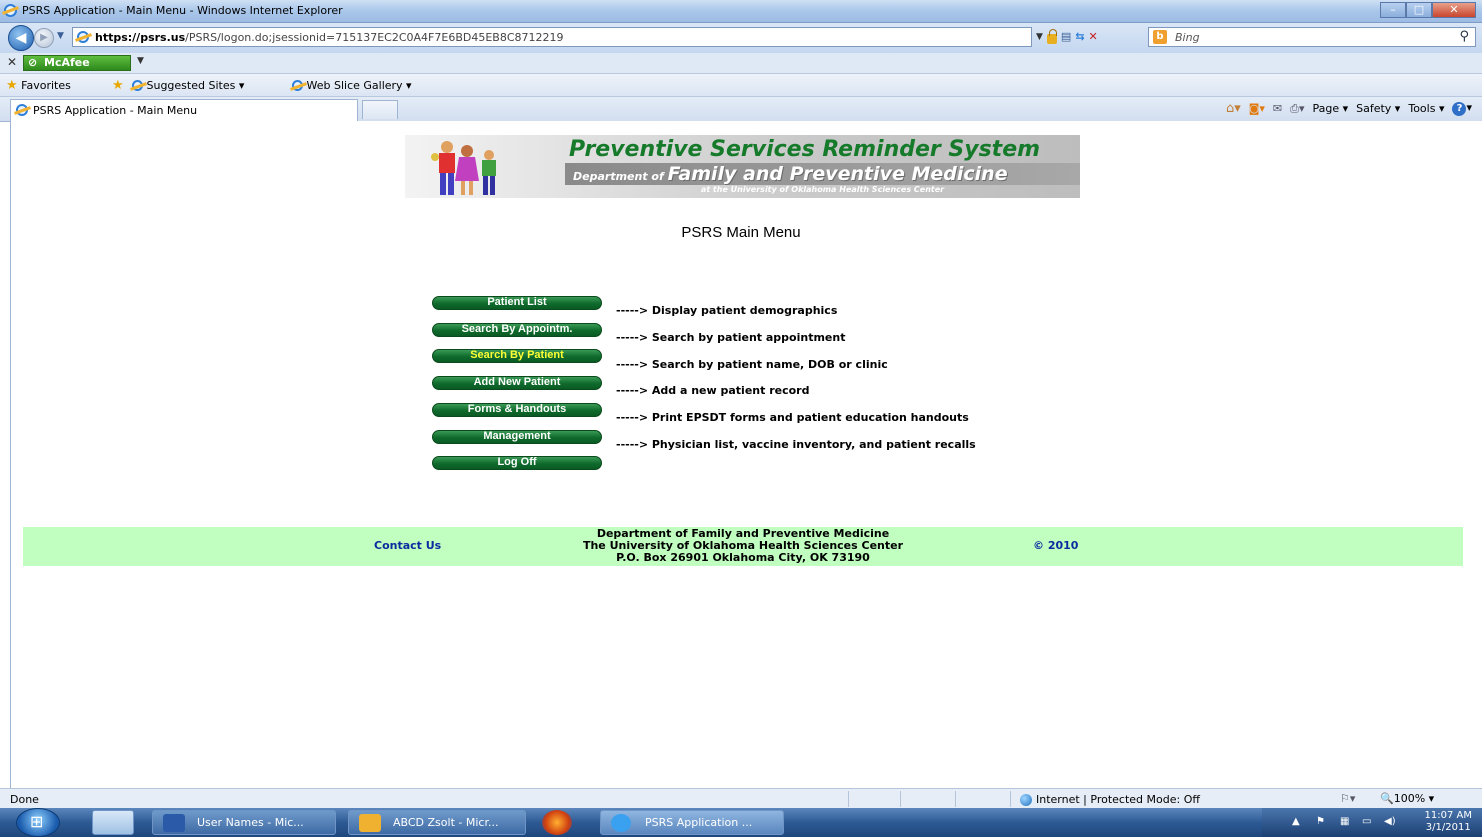 Image resolution: width=1482 pixels, height=837 pixels. I want to click on globe-icon, so click(1026, 800).